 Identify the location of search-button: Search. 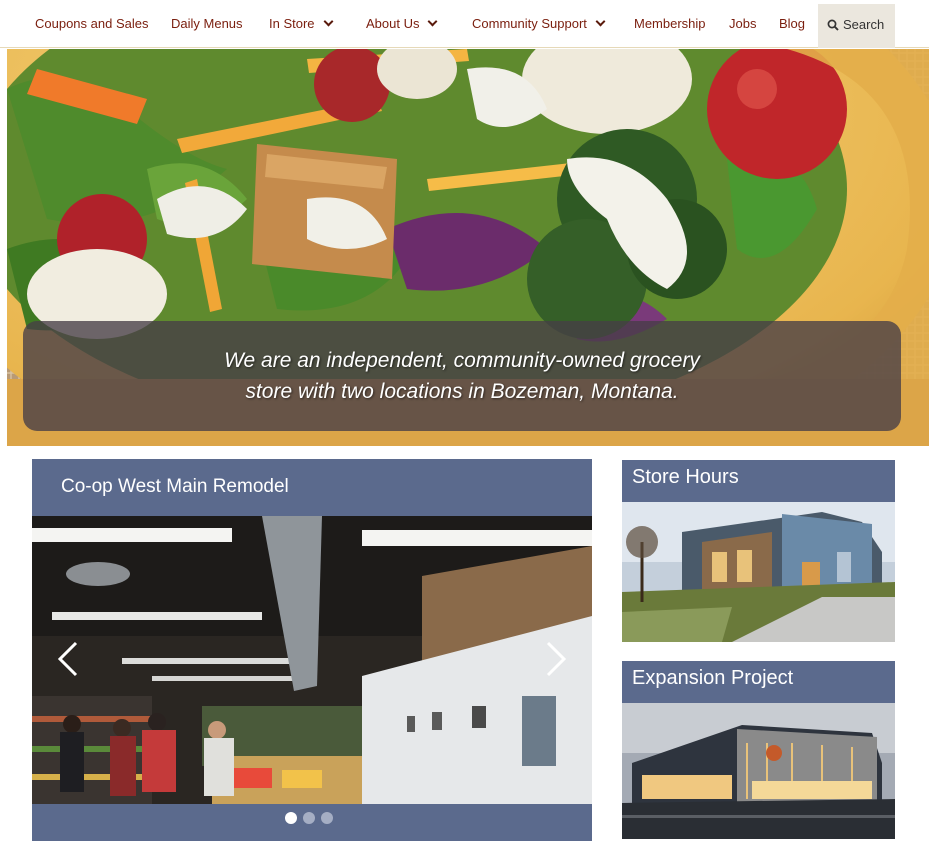
(856, 26).